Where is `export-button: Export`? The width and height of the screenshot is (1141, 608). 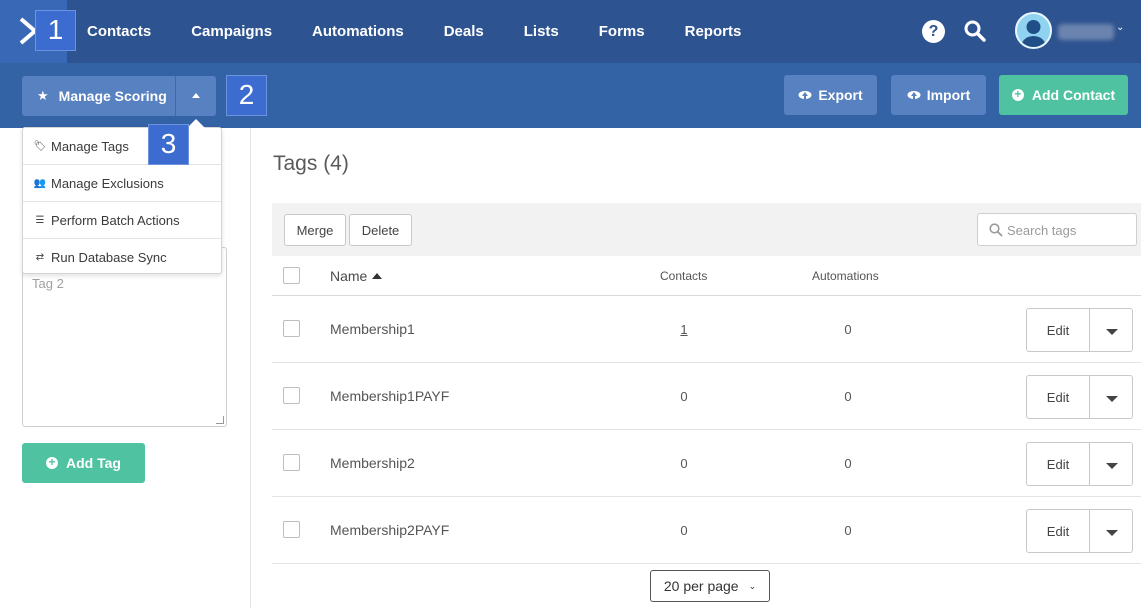
export-button: Export is located at coordinates (830, 95).